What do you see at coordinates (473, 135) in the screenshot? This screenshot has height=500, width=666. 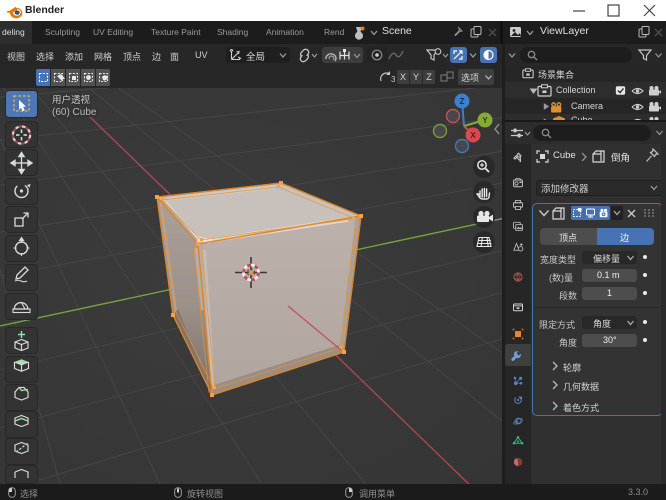 I see `svg-text: X` at bounding box center [473, 135].